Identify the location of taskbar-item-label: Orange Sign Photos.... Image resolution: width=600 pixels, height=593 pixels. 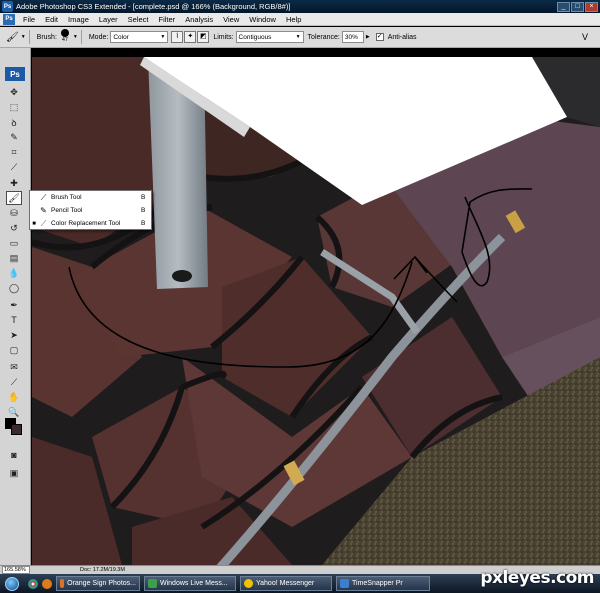
(101, 583).